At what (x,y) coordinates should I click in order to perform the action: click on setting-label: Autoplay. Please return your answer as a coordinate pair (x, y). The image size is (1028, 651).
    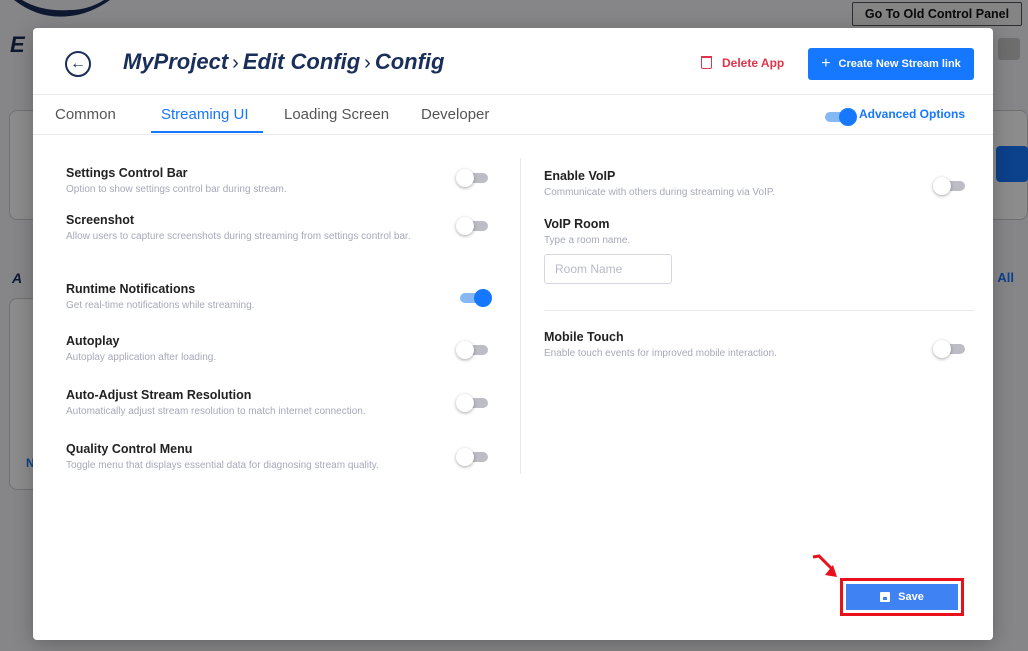
    Looking at the image, I should click on (93, 341).